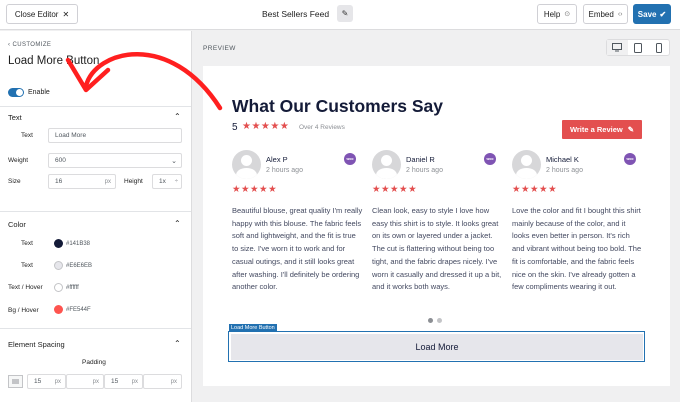 This screenshot has width=680, height=402. Describe the element at coordinates (36, 14) in the screenshot. I see `close-editor-label: Close Editor` at that location.